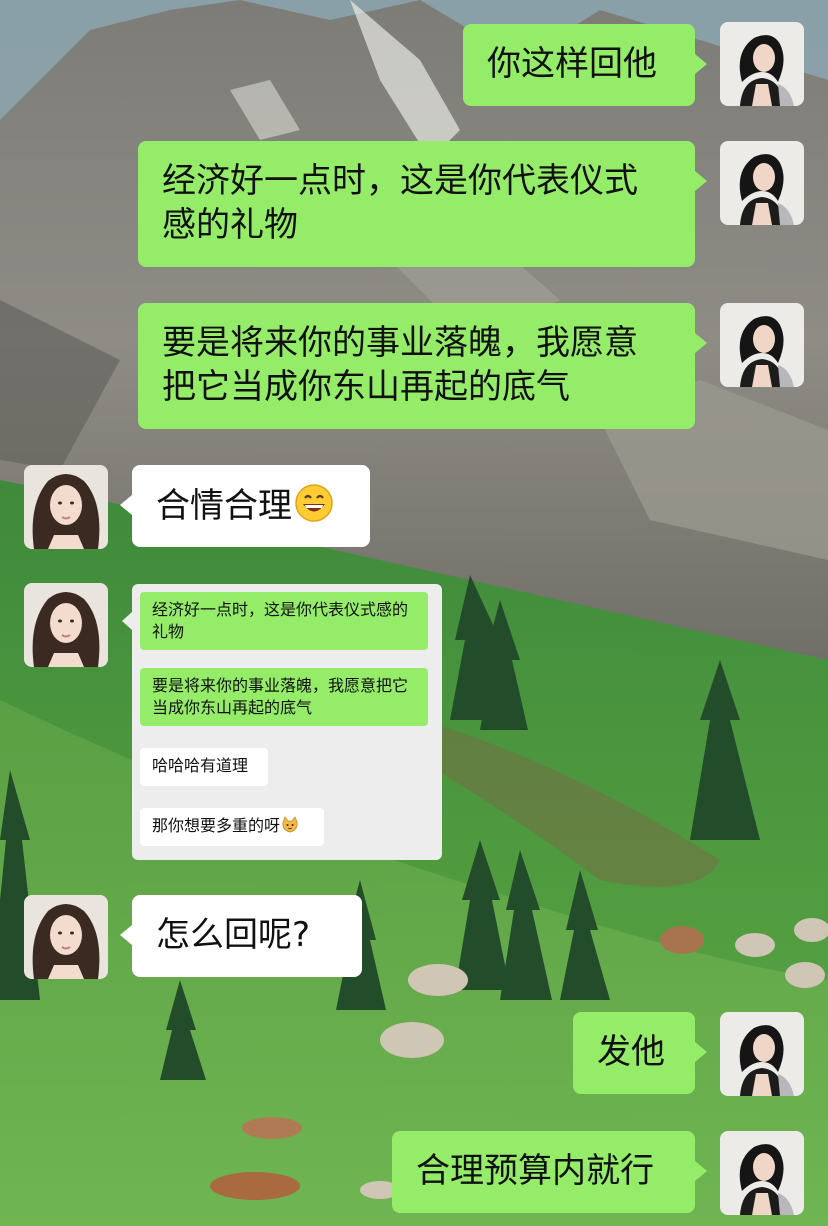 Image resolution: width=828 pixels, height=1226 pixels. What do you see at coordinates (280, 620) in the screenshot?
I see `screenshot-message-text: 经济好一点时，这是你代表仪式感的礼物` at bounding box center [280, 620].